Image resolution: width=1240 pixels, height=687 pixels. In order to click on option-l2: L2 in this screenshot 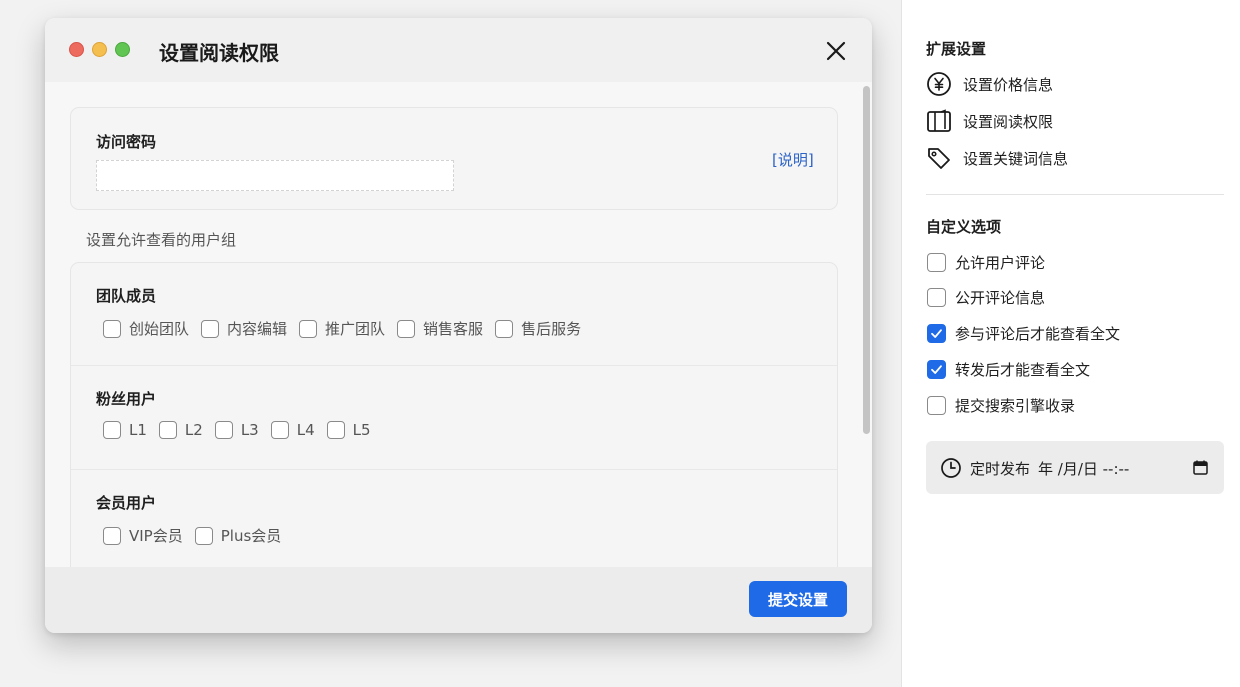, I will do `click(180, 430)`.